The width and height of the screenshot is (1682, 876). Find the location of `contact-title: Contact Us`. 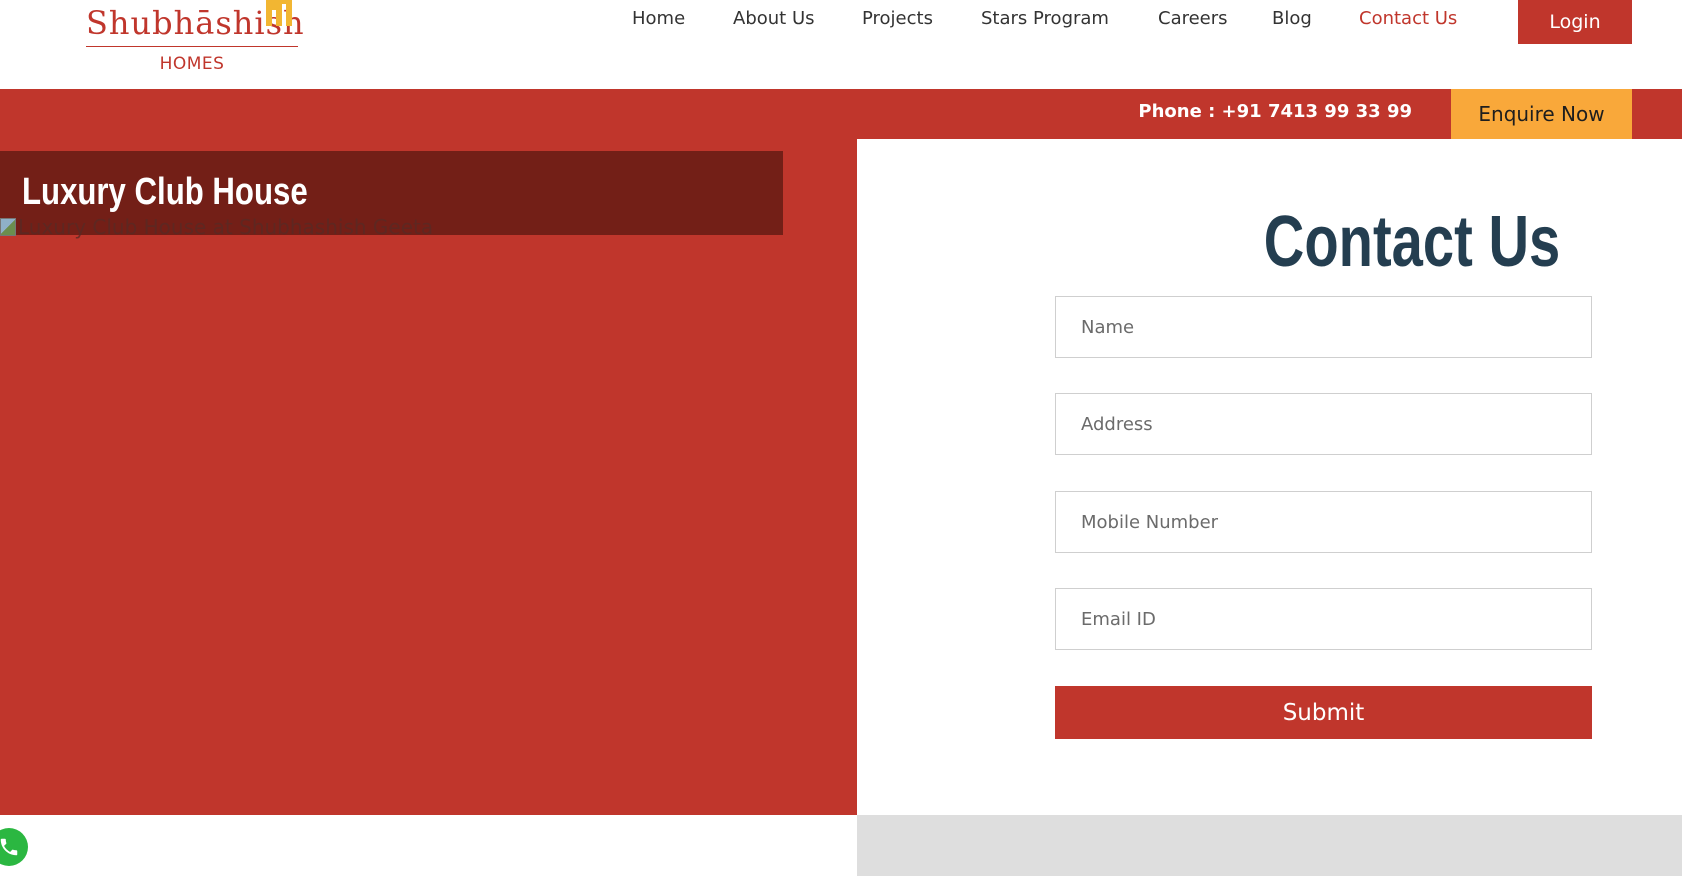

contact-title: Contact Us is located at coordinates (1412, 242).